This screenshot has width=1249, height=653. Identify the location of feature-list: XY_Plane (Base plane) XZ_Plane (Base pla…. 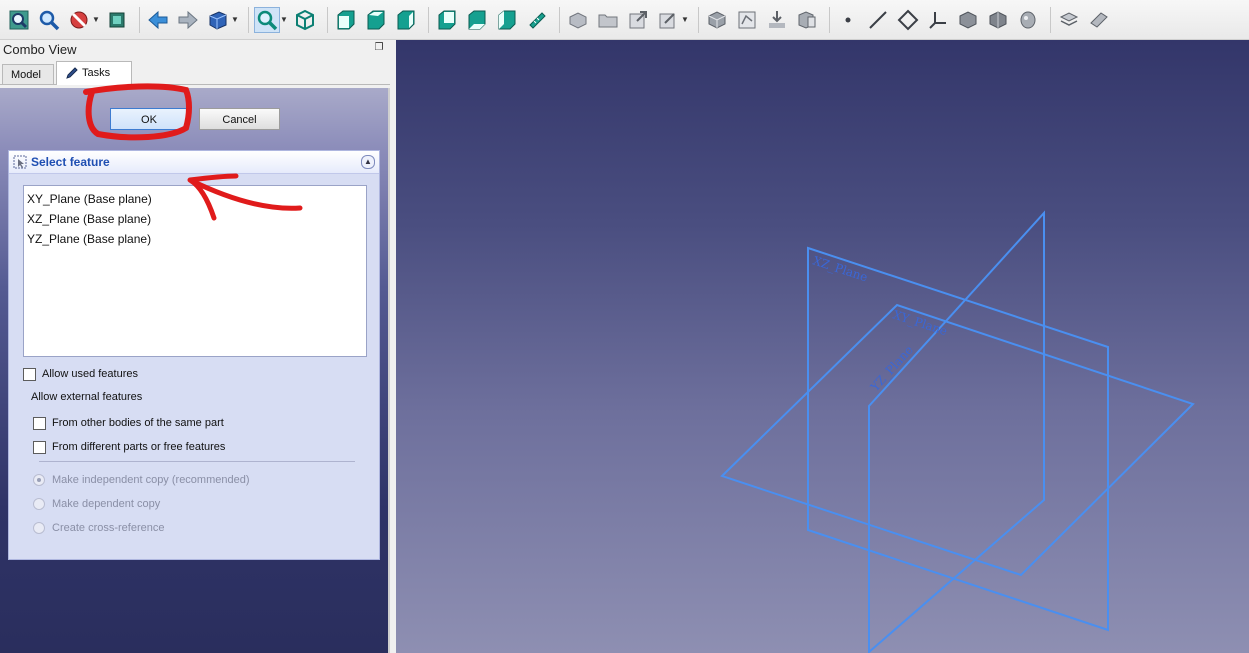
(195, 271).